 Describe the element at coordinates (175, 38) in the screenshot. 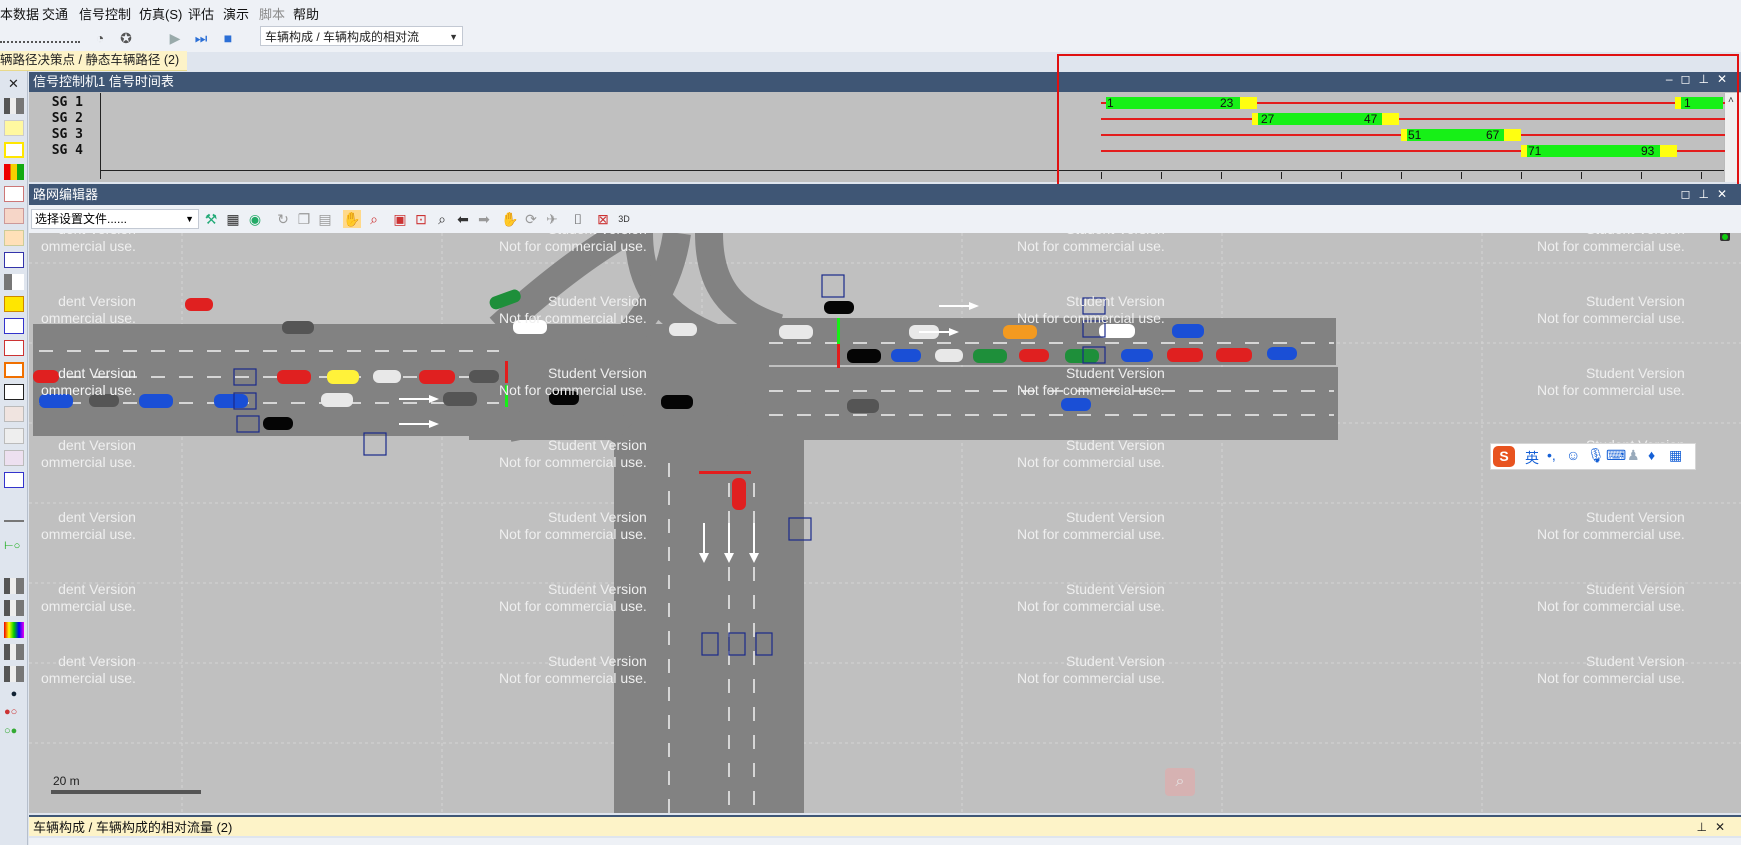

I see `play-icon: ▶` at that location.